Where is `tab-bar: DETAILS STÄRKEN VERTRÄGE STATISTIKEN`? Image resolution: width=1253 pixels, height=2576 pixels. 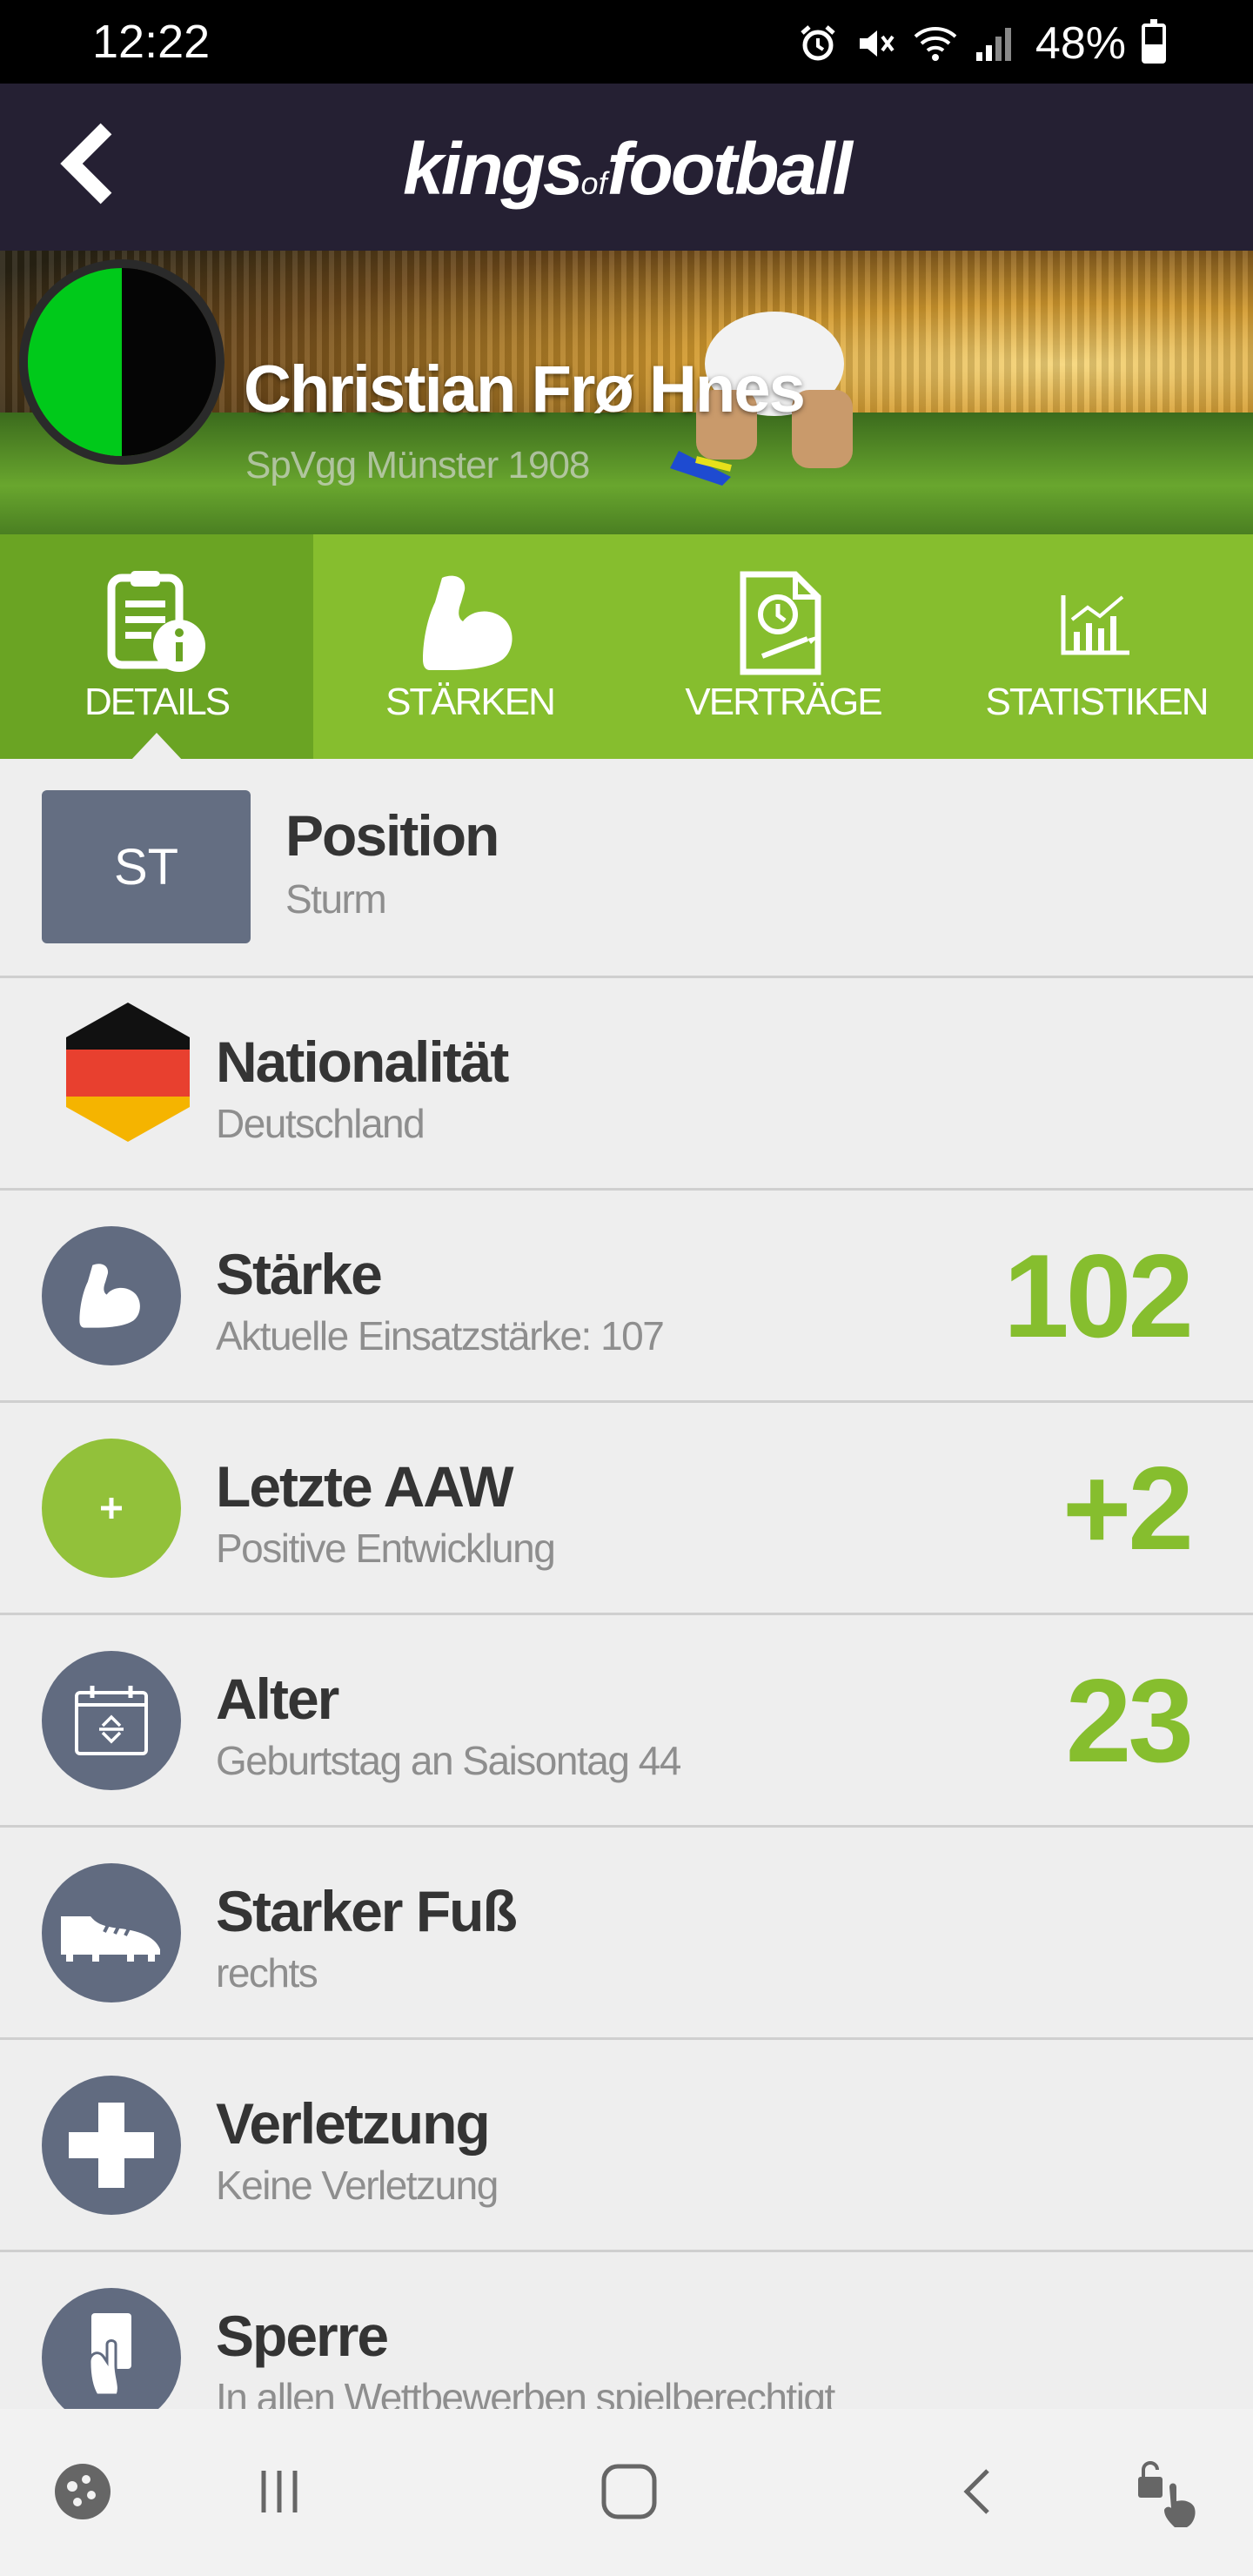
tab-bar: DETAILS STÄRKEN VERTRÄGE STATISTIKEN is located at coordinates (626, 646).